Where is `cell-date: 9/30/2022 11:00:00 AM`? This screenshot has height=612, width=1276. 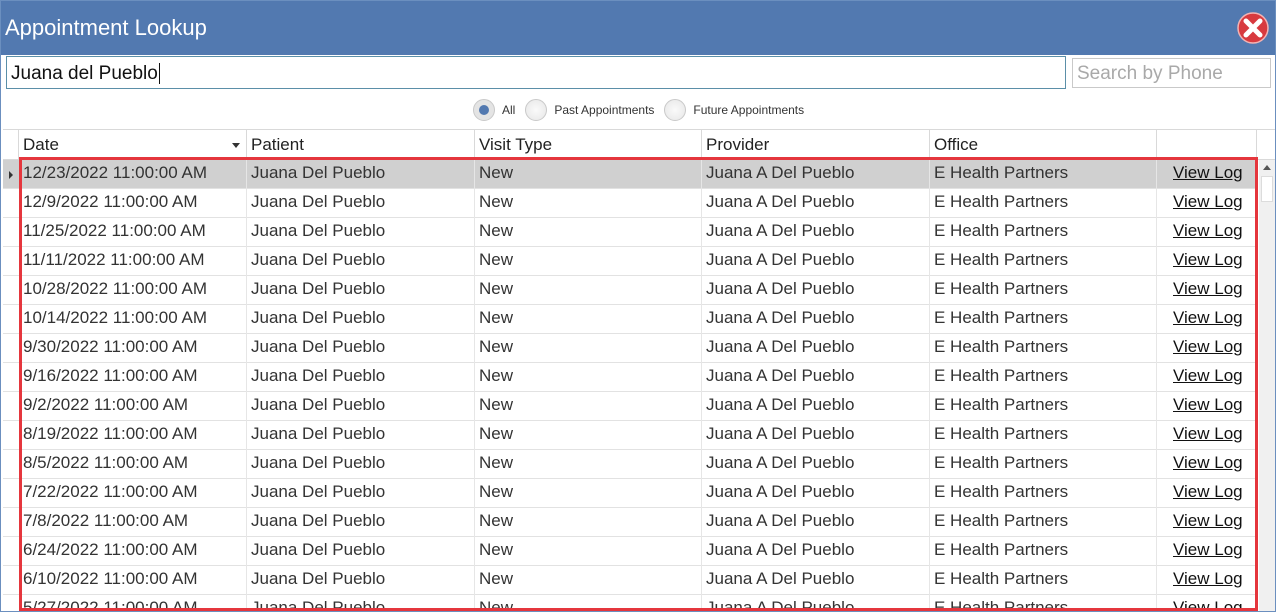
cell-date: 9/30/2022 11:00:00 AM is located at coordinates (133, 348).